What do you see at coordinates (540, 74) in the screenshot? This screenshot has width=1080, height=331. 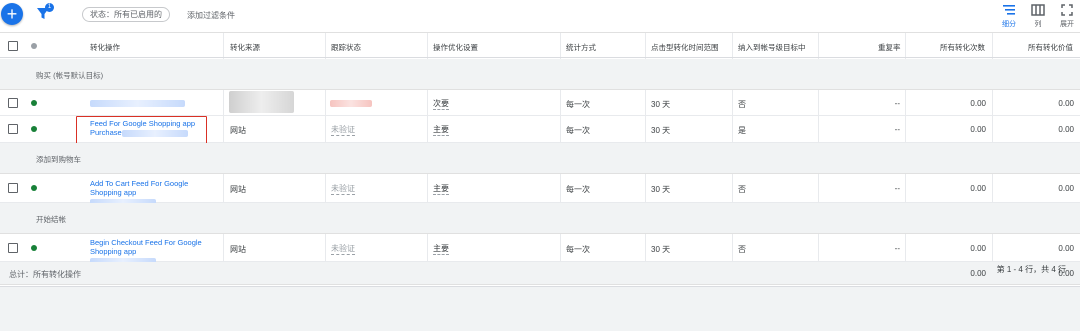 I see `section-header-purchase: 购买 (帐号默认目标)` at bounding box center [540, 74].